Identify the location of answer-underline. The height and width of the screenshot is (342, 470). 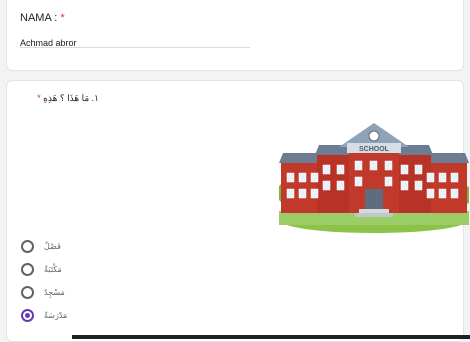
(135, 47).